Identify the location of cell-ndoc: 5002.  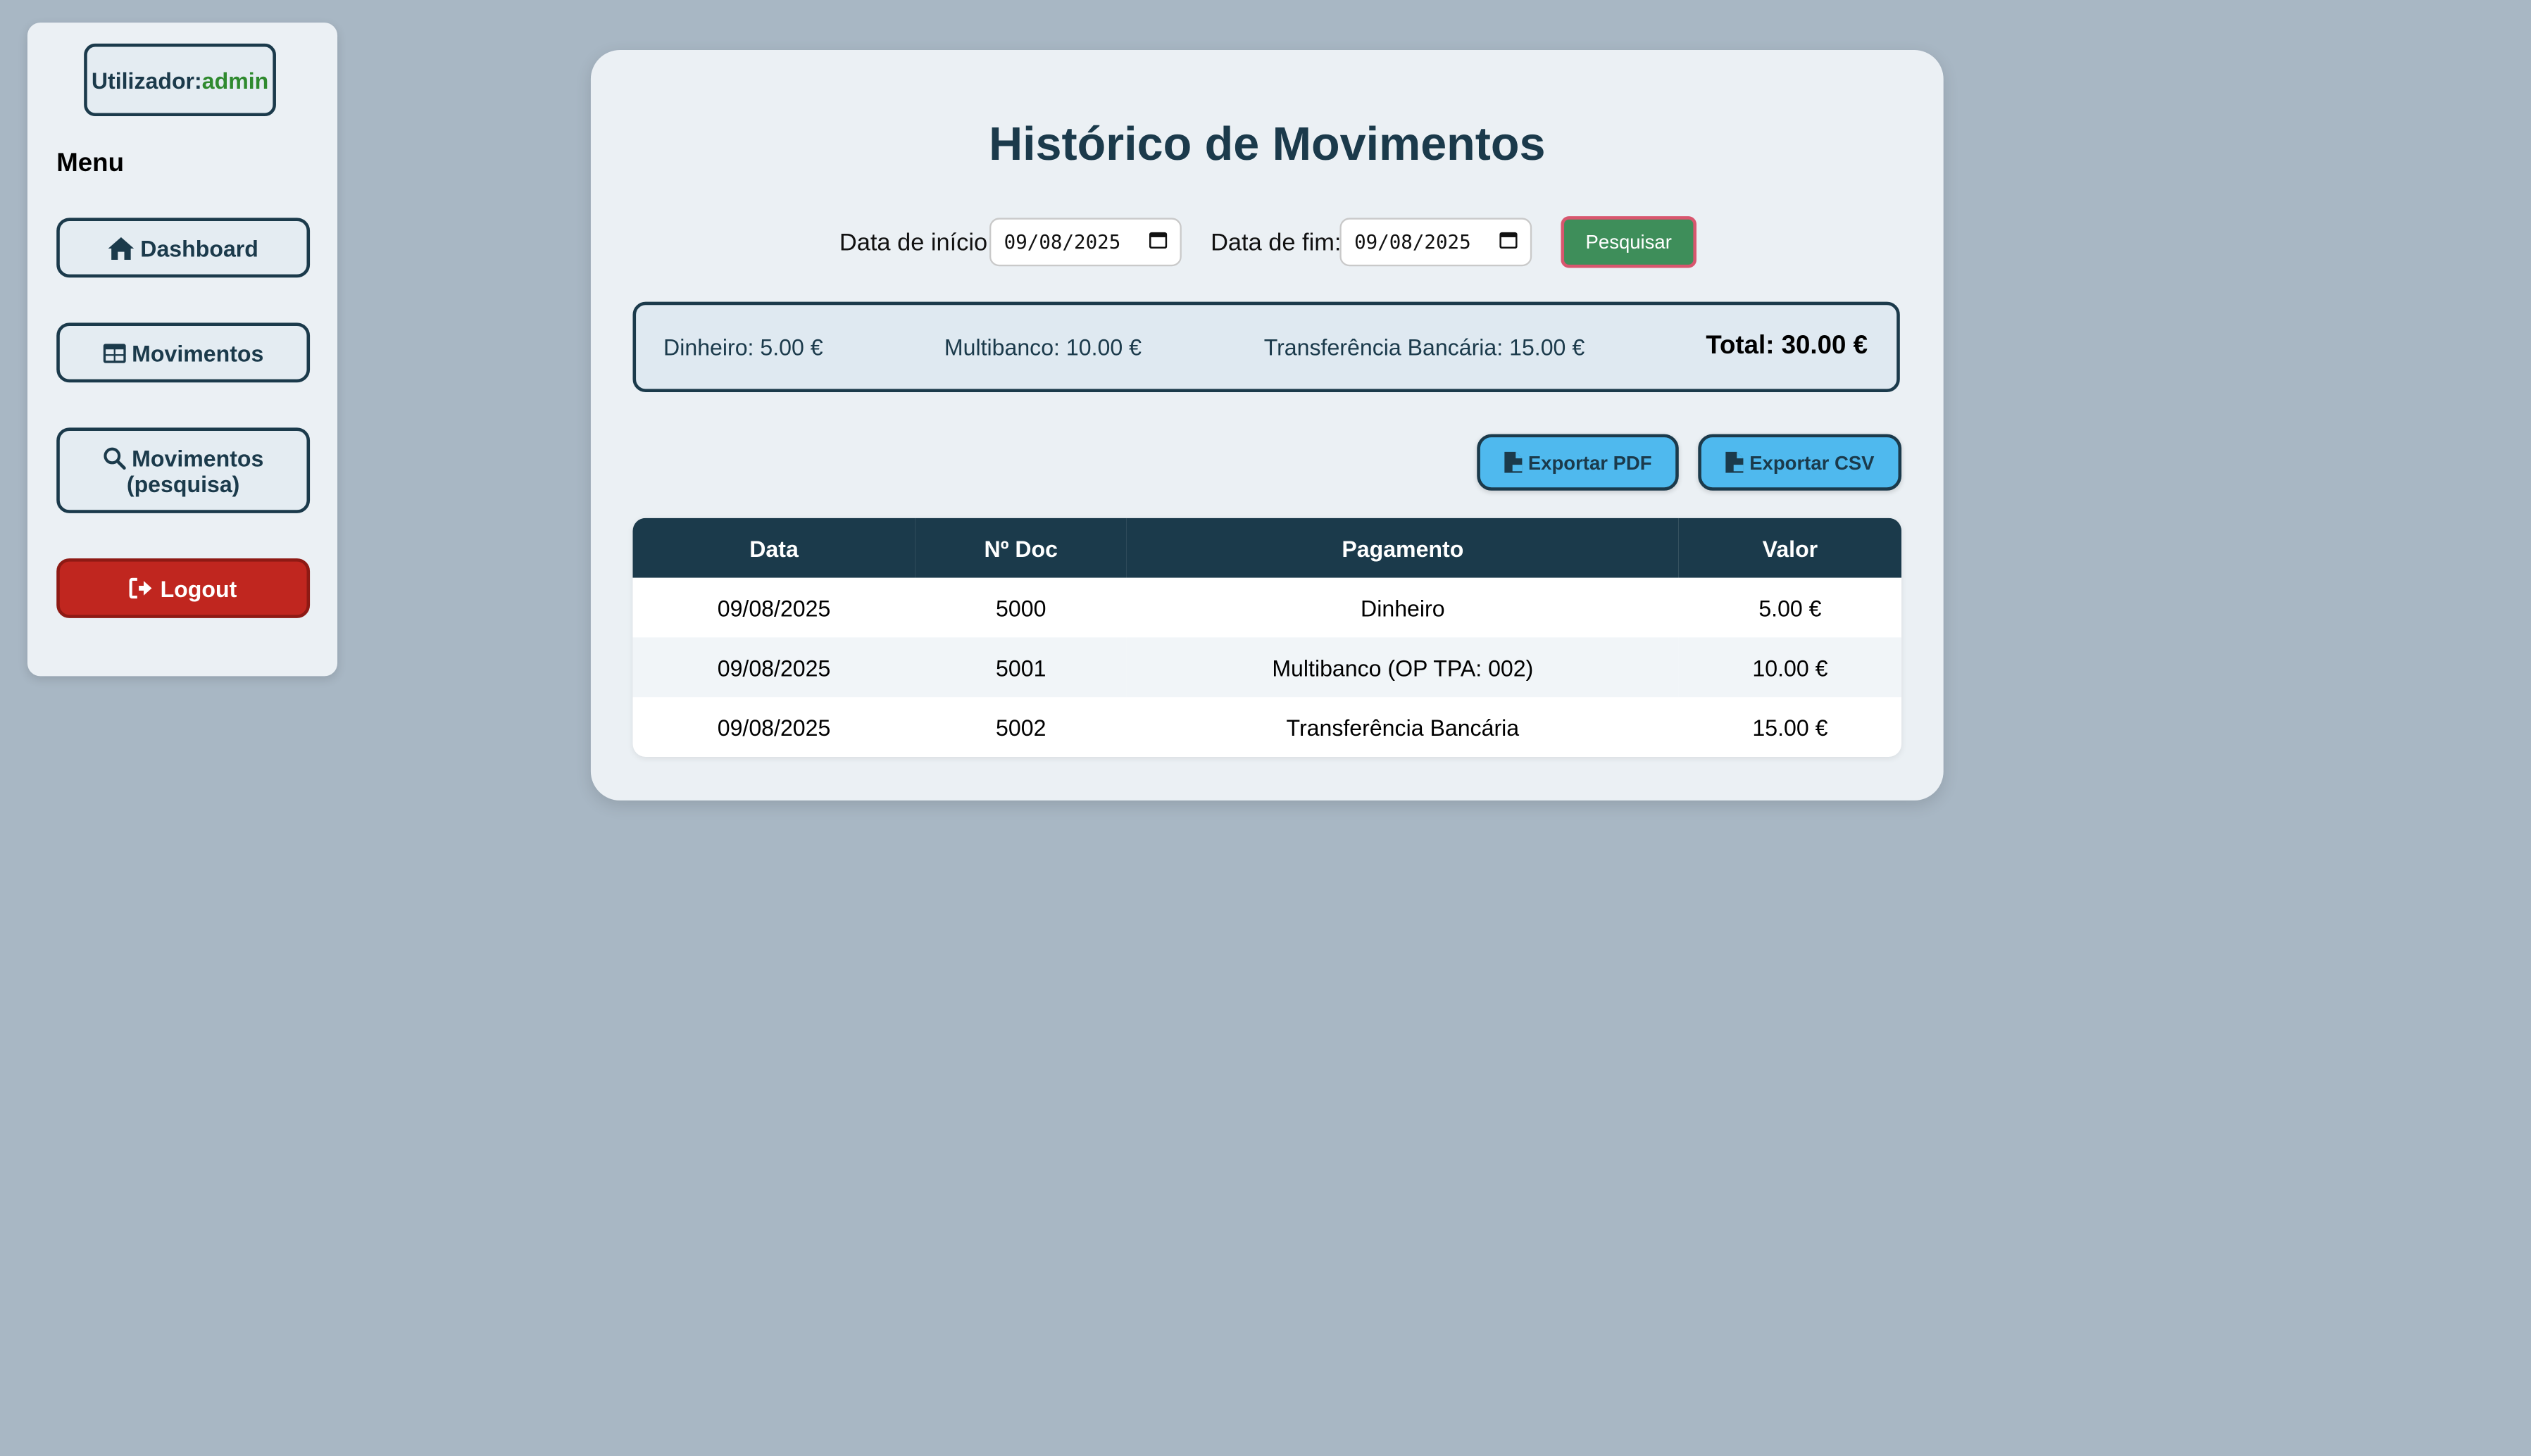
(1021, 727).